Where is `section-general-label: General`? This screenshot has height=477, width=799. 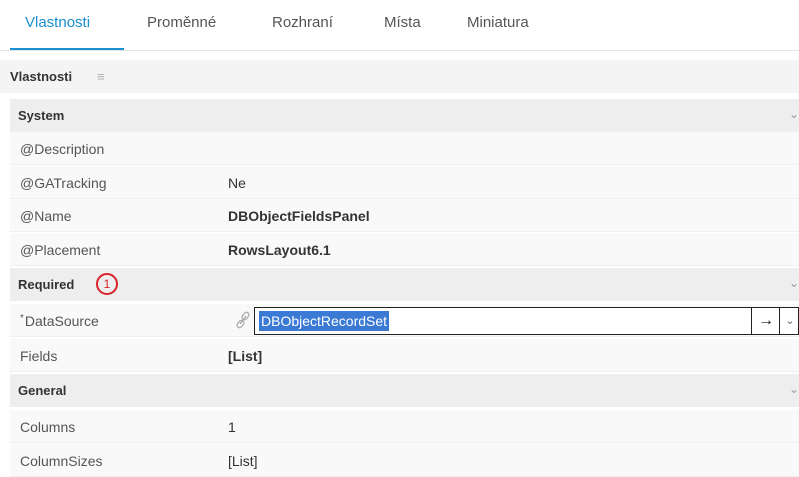 section-general-label: General is located at coordinates (42, 390).